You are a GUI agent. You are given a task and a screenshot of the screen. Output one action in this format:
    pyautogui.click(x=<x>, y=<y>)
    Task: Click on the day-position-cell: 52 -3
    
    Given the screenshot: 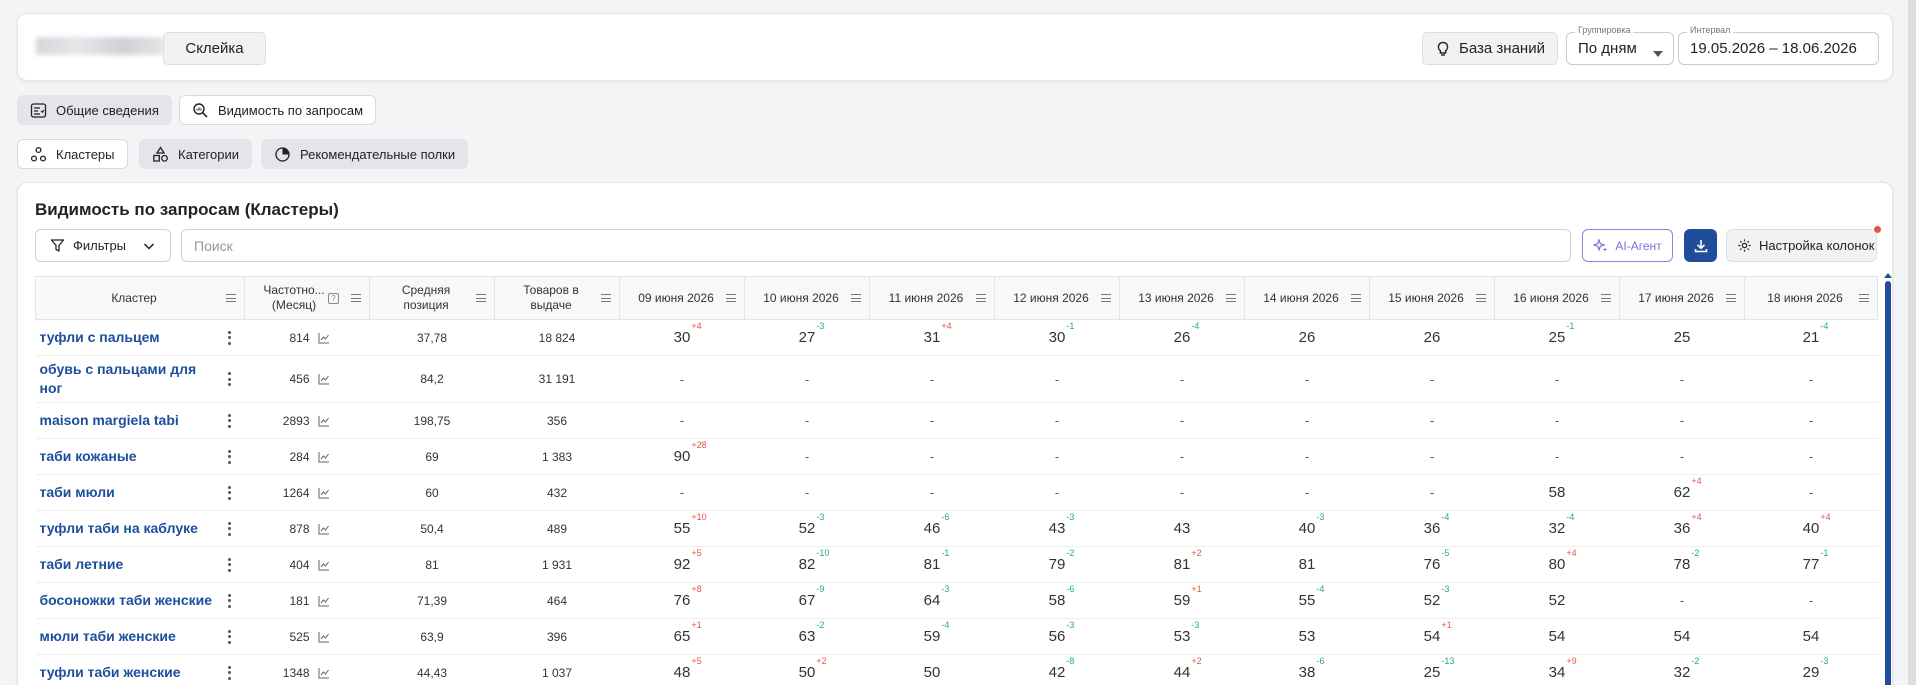 What is the action you would take?
    pyautogui.click(x=1432, y=600)
    